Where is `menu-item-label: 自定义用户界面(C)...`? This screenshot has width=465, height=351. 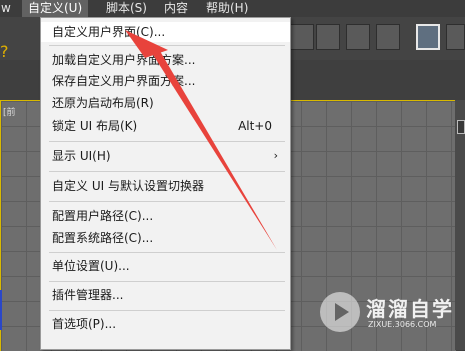
menu-item-label: 自定义用户界面(C)... is located at coordinates (109, 32).